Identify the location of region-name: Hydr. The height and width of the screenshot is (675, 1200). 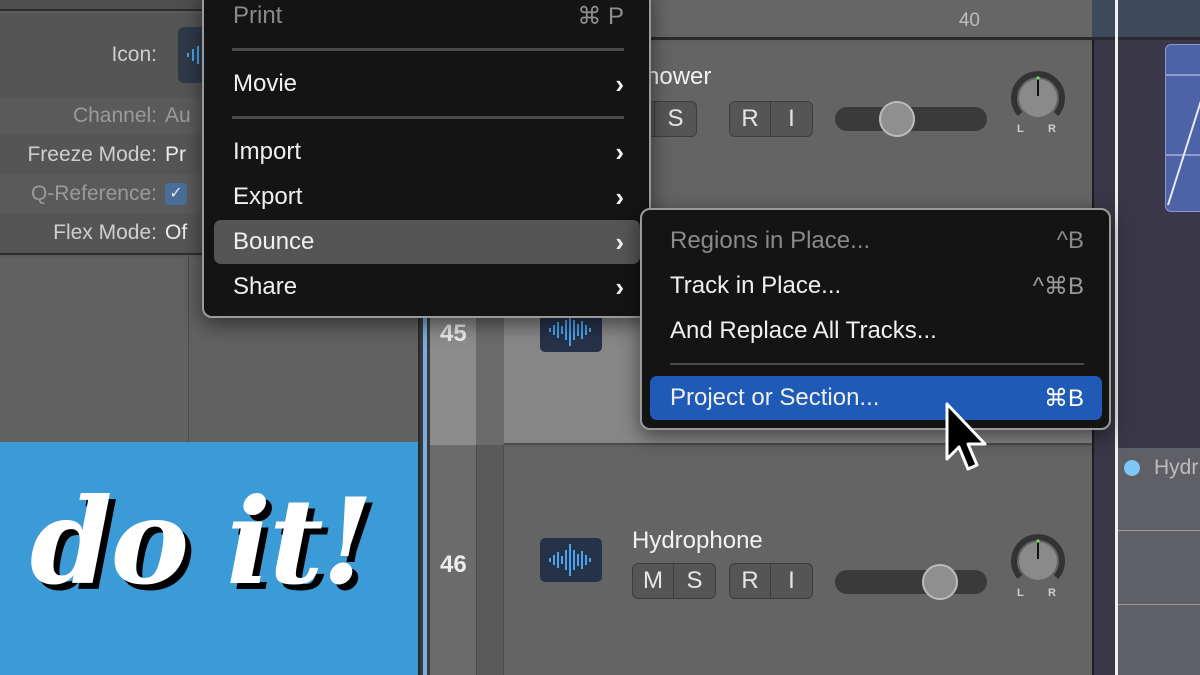
(1176, 467).